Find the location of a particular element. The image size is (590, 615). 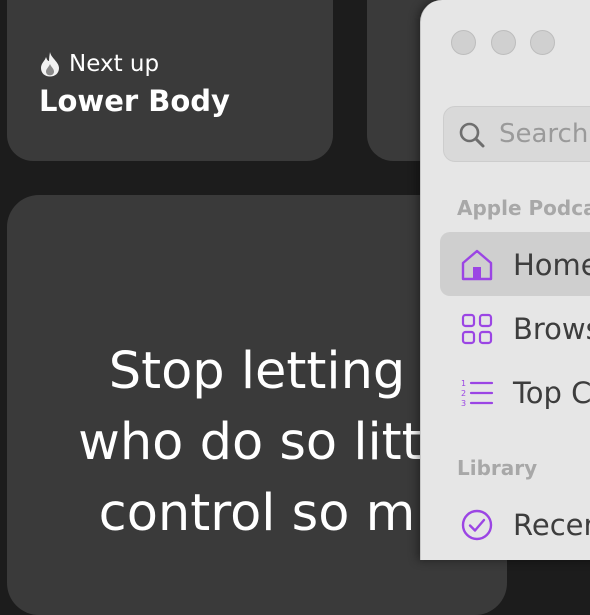

sidebar-item-label: Home is located at coordinates (551, 265).